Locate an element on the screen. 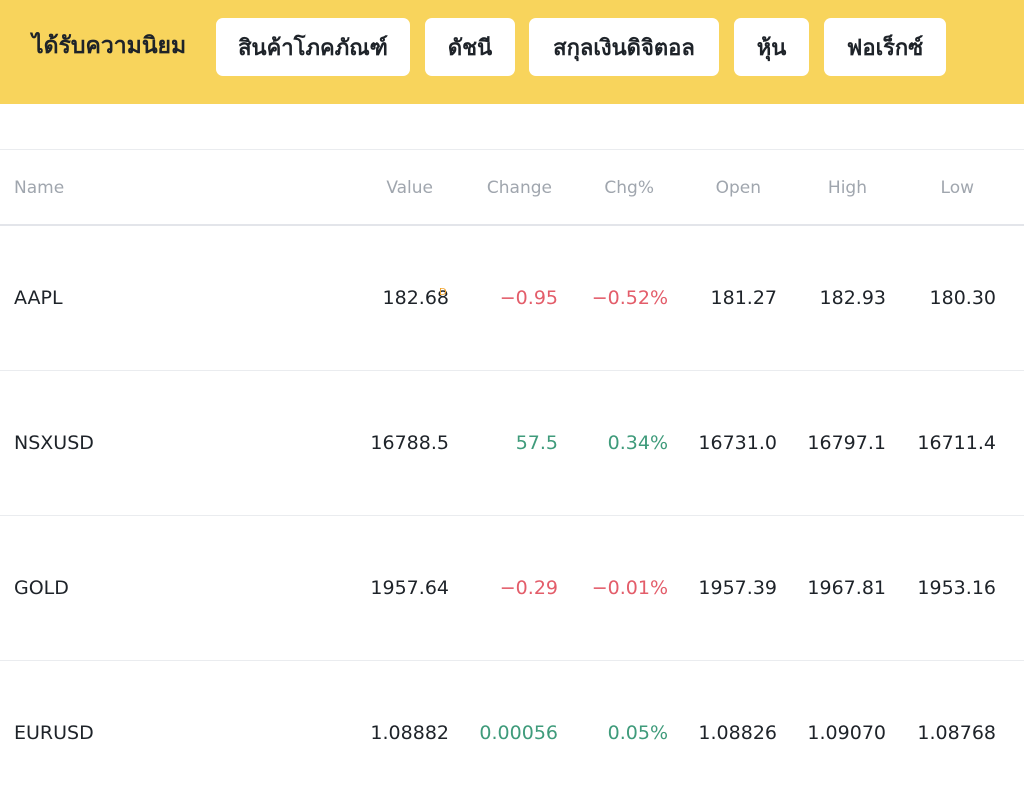 The width and height of the screenshot is (1024, 806). row-high: 16797.1 is located at coordinates (846, 443).